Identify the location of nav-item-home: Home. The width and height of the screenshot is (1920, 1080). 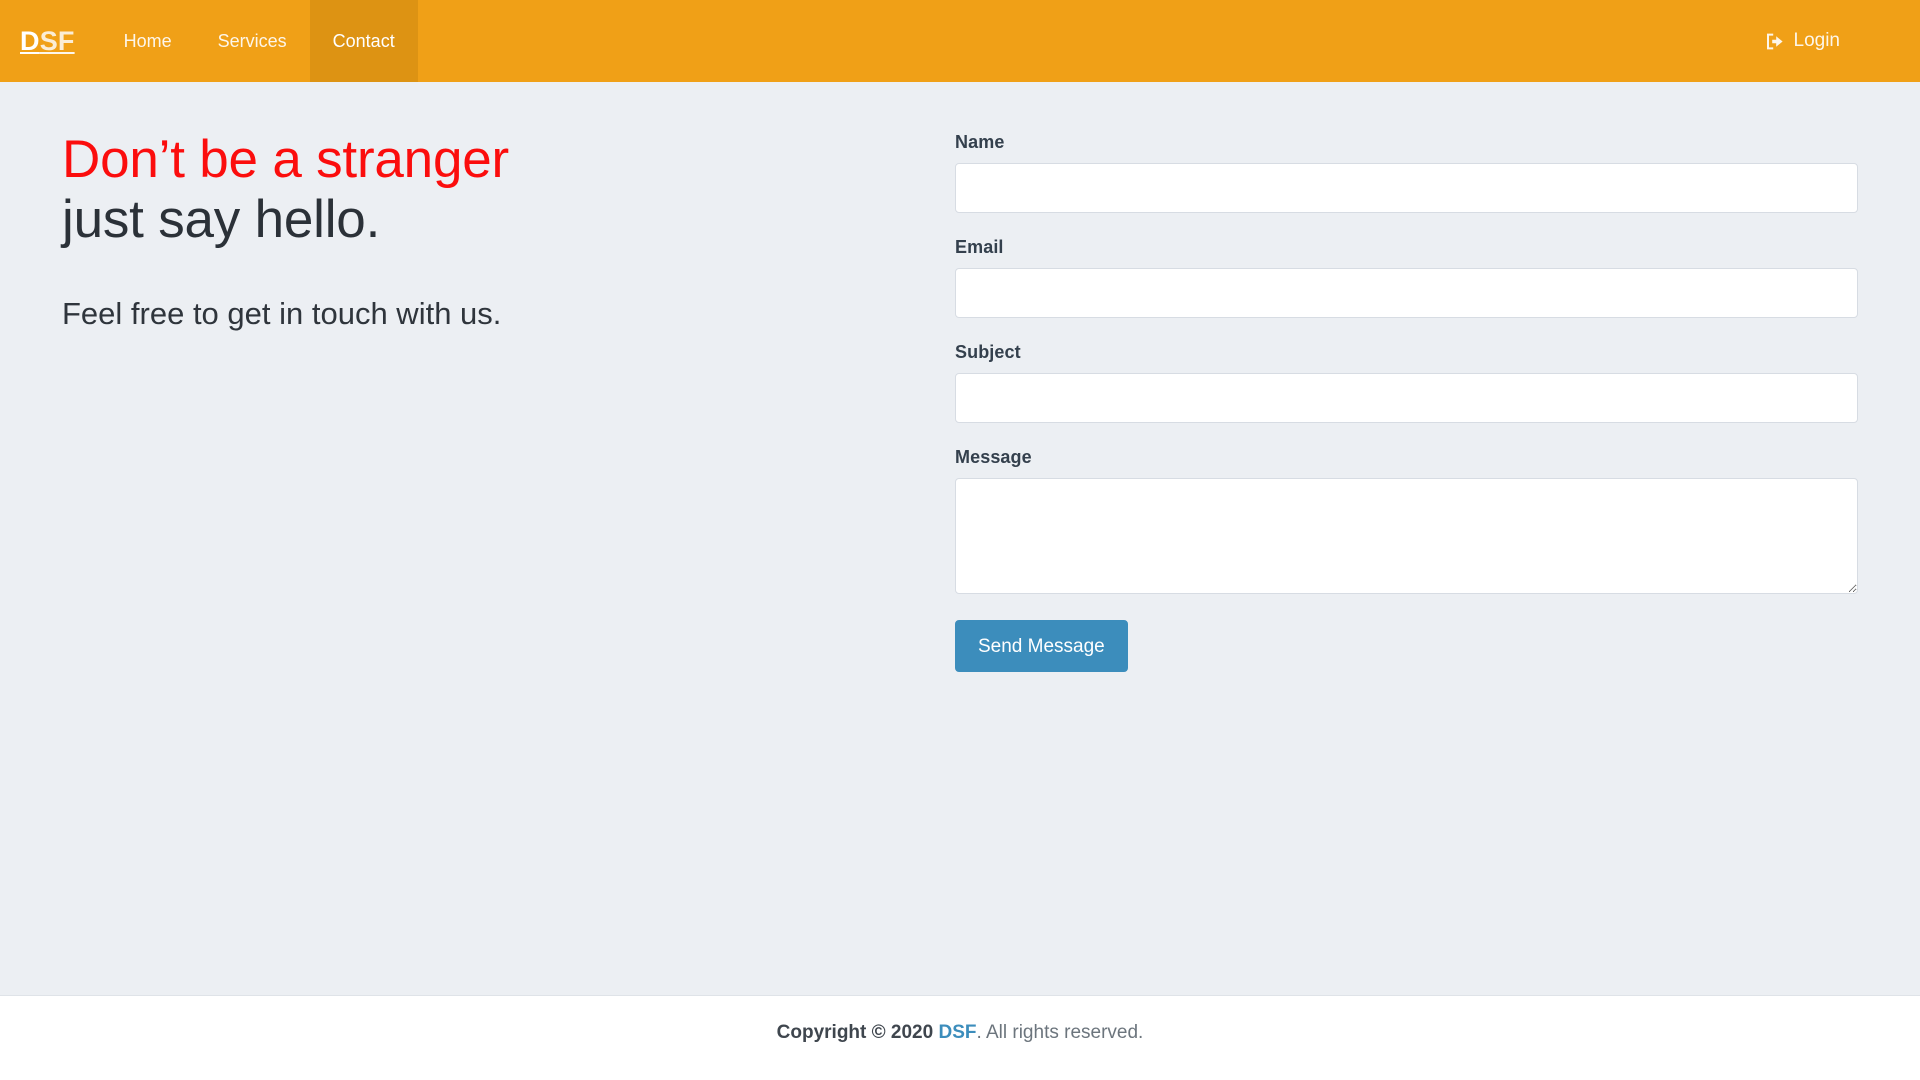
(148, 41).